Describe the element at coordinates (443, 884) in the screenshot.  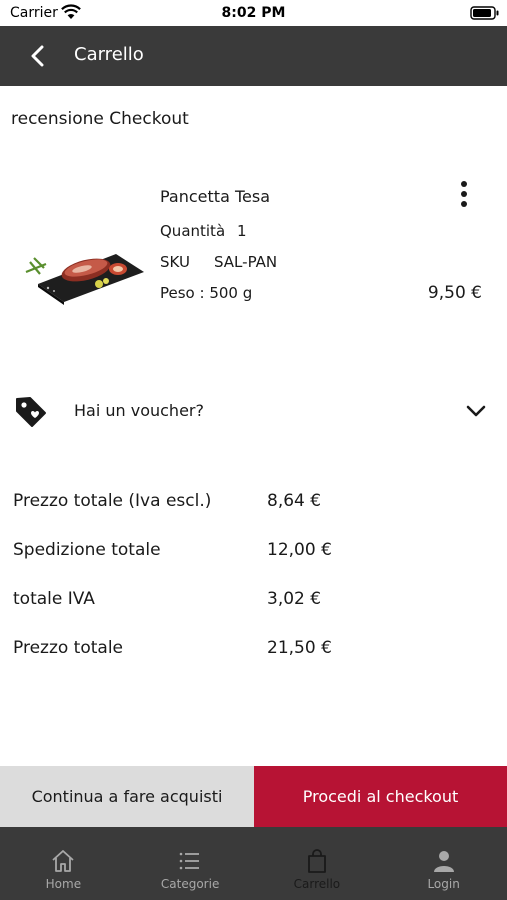
I see `tab-label: Login` at that location.